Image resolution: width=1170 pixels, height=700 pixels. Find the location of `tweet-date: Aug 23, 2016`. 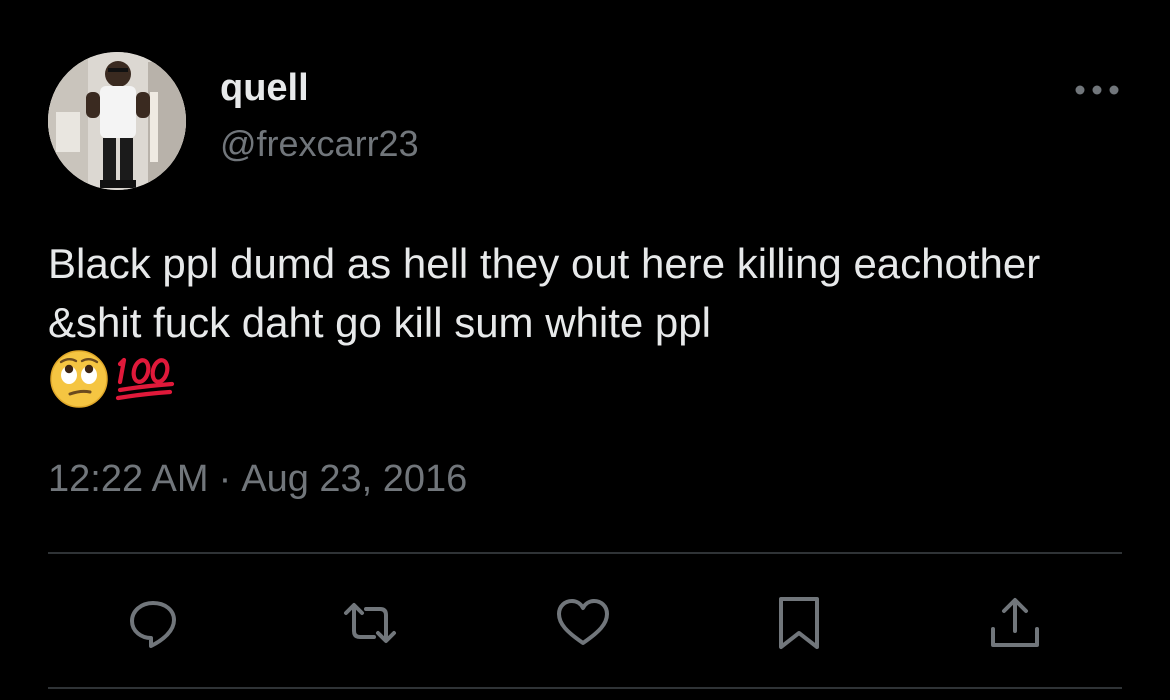

tweet-date: Aug 23, 2016 is located at coordinates (354, 479).